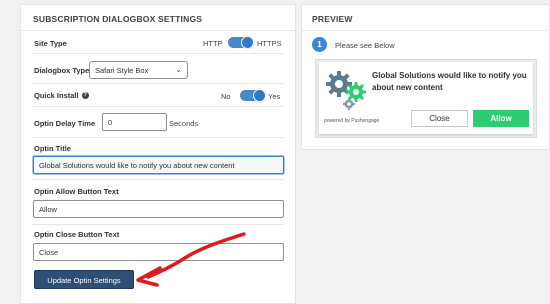 This screenshot has width=550, height=304. Describe the element at coordinates (52, 148) in the screenshot. I see `optin-title-label: Optin Title` at that location.